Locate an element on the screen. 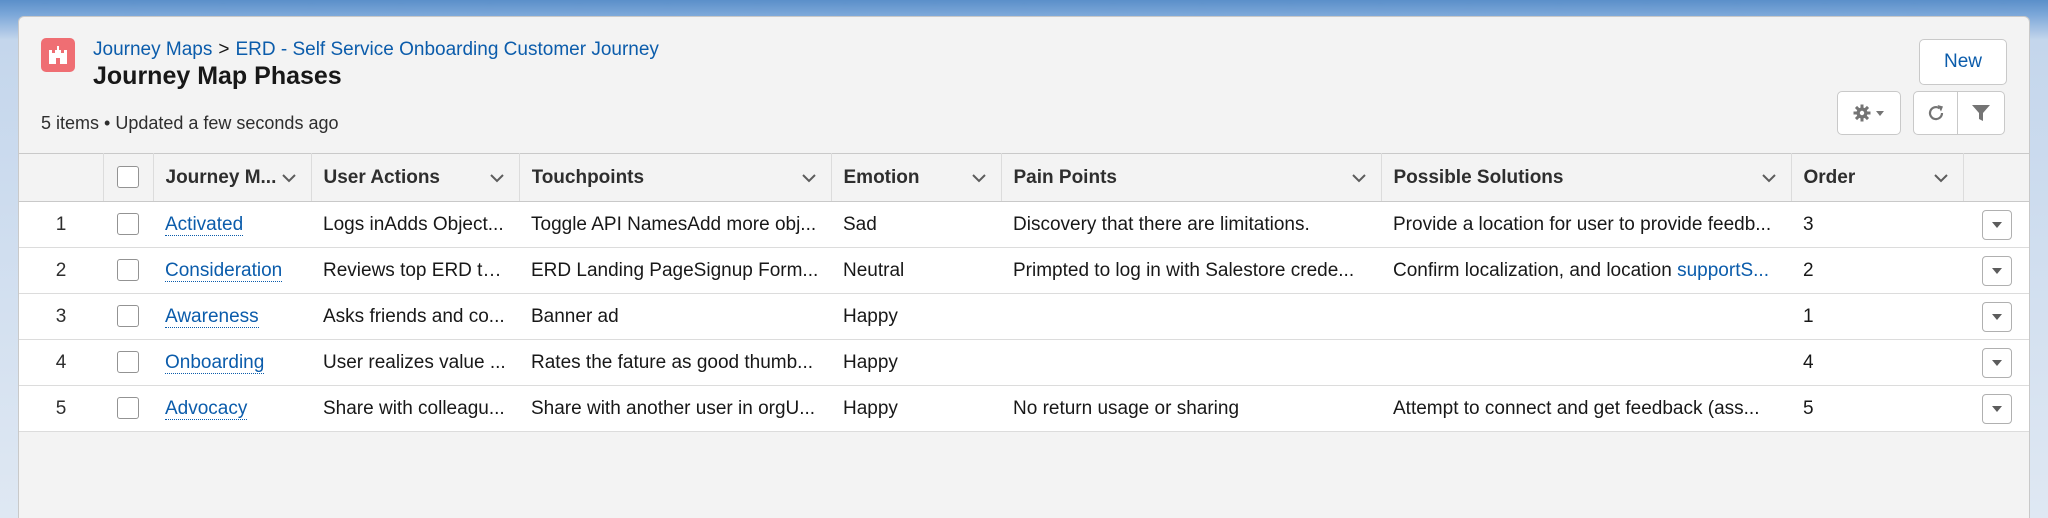 The image size is (2048, 518). cell-order: 5 is located at coordinates (1877, 408).